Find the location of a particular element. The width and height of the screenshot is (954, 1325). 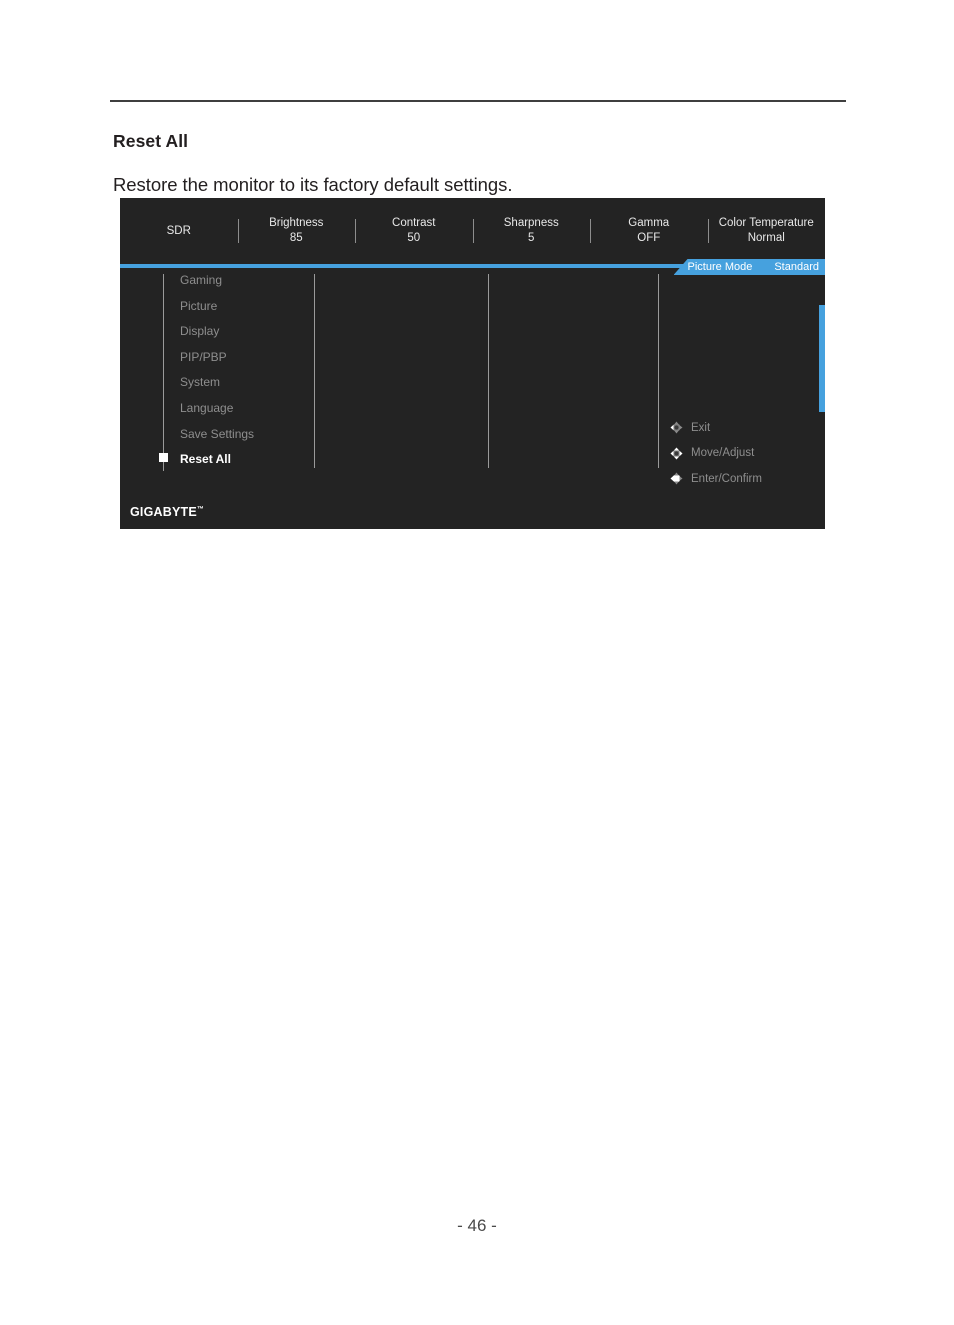

osd-menu-item-display: Display is located at coordinates (245, 332).